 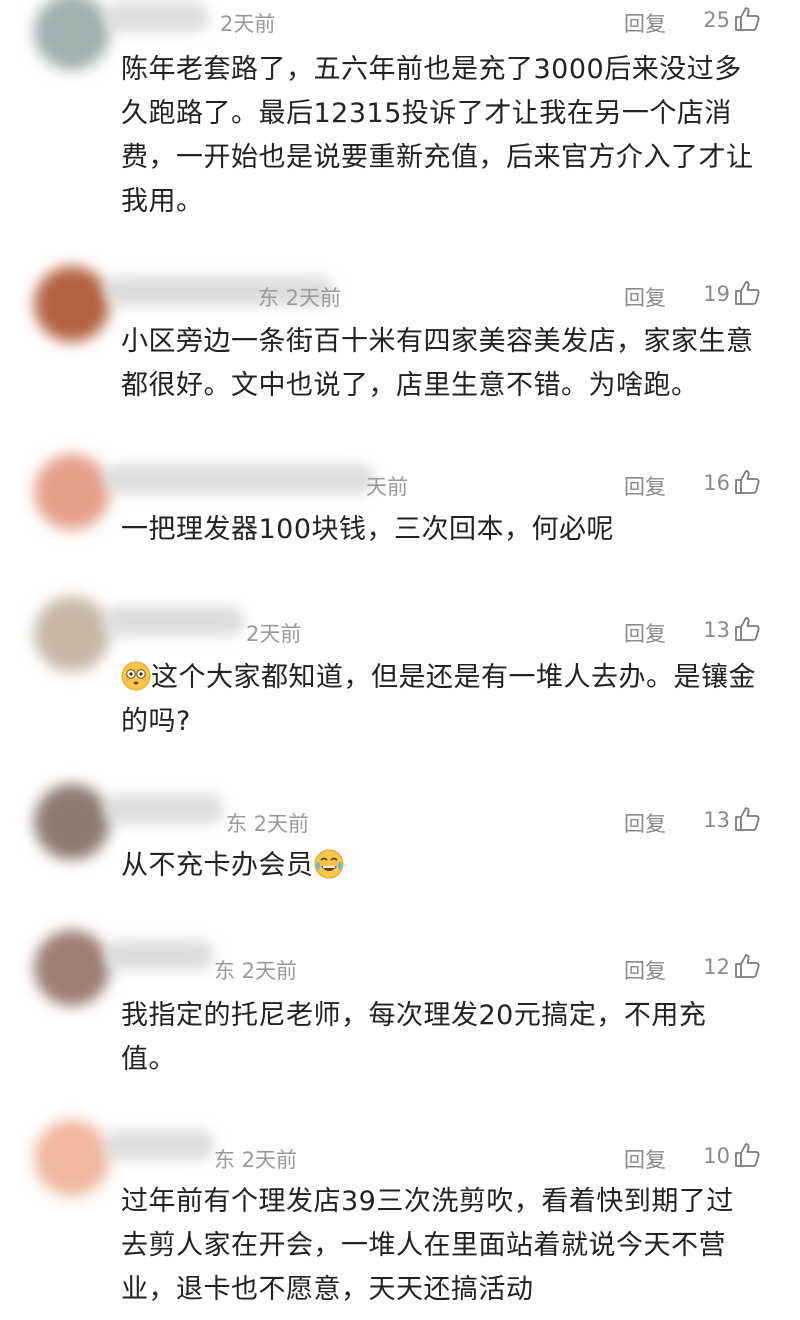 What do you see at coordinates (716, 294) in the screenshot?
I see `like-count: 19` at bounding box center [716, 294].